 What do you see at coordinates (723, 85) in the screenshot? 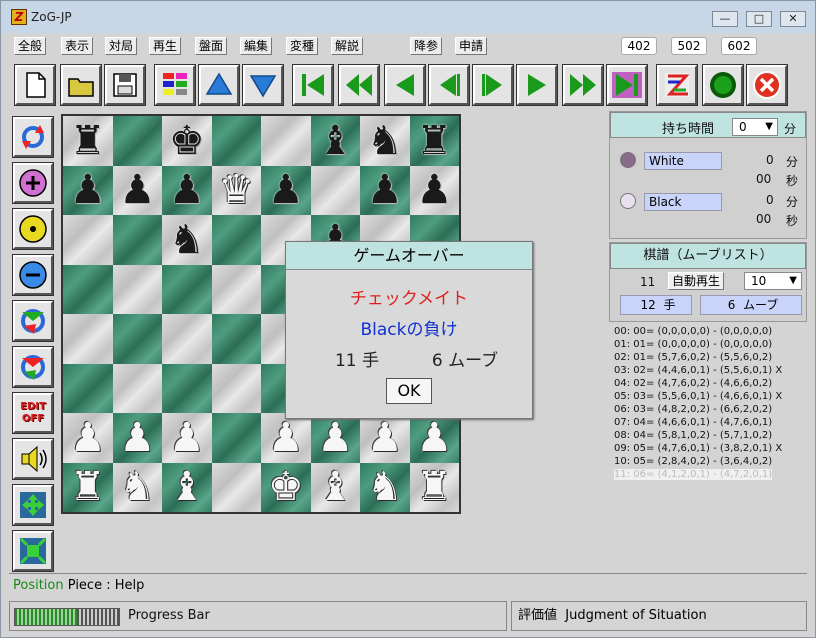
I see `go-button` at bounding box center [723, 85].